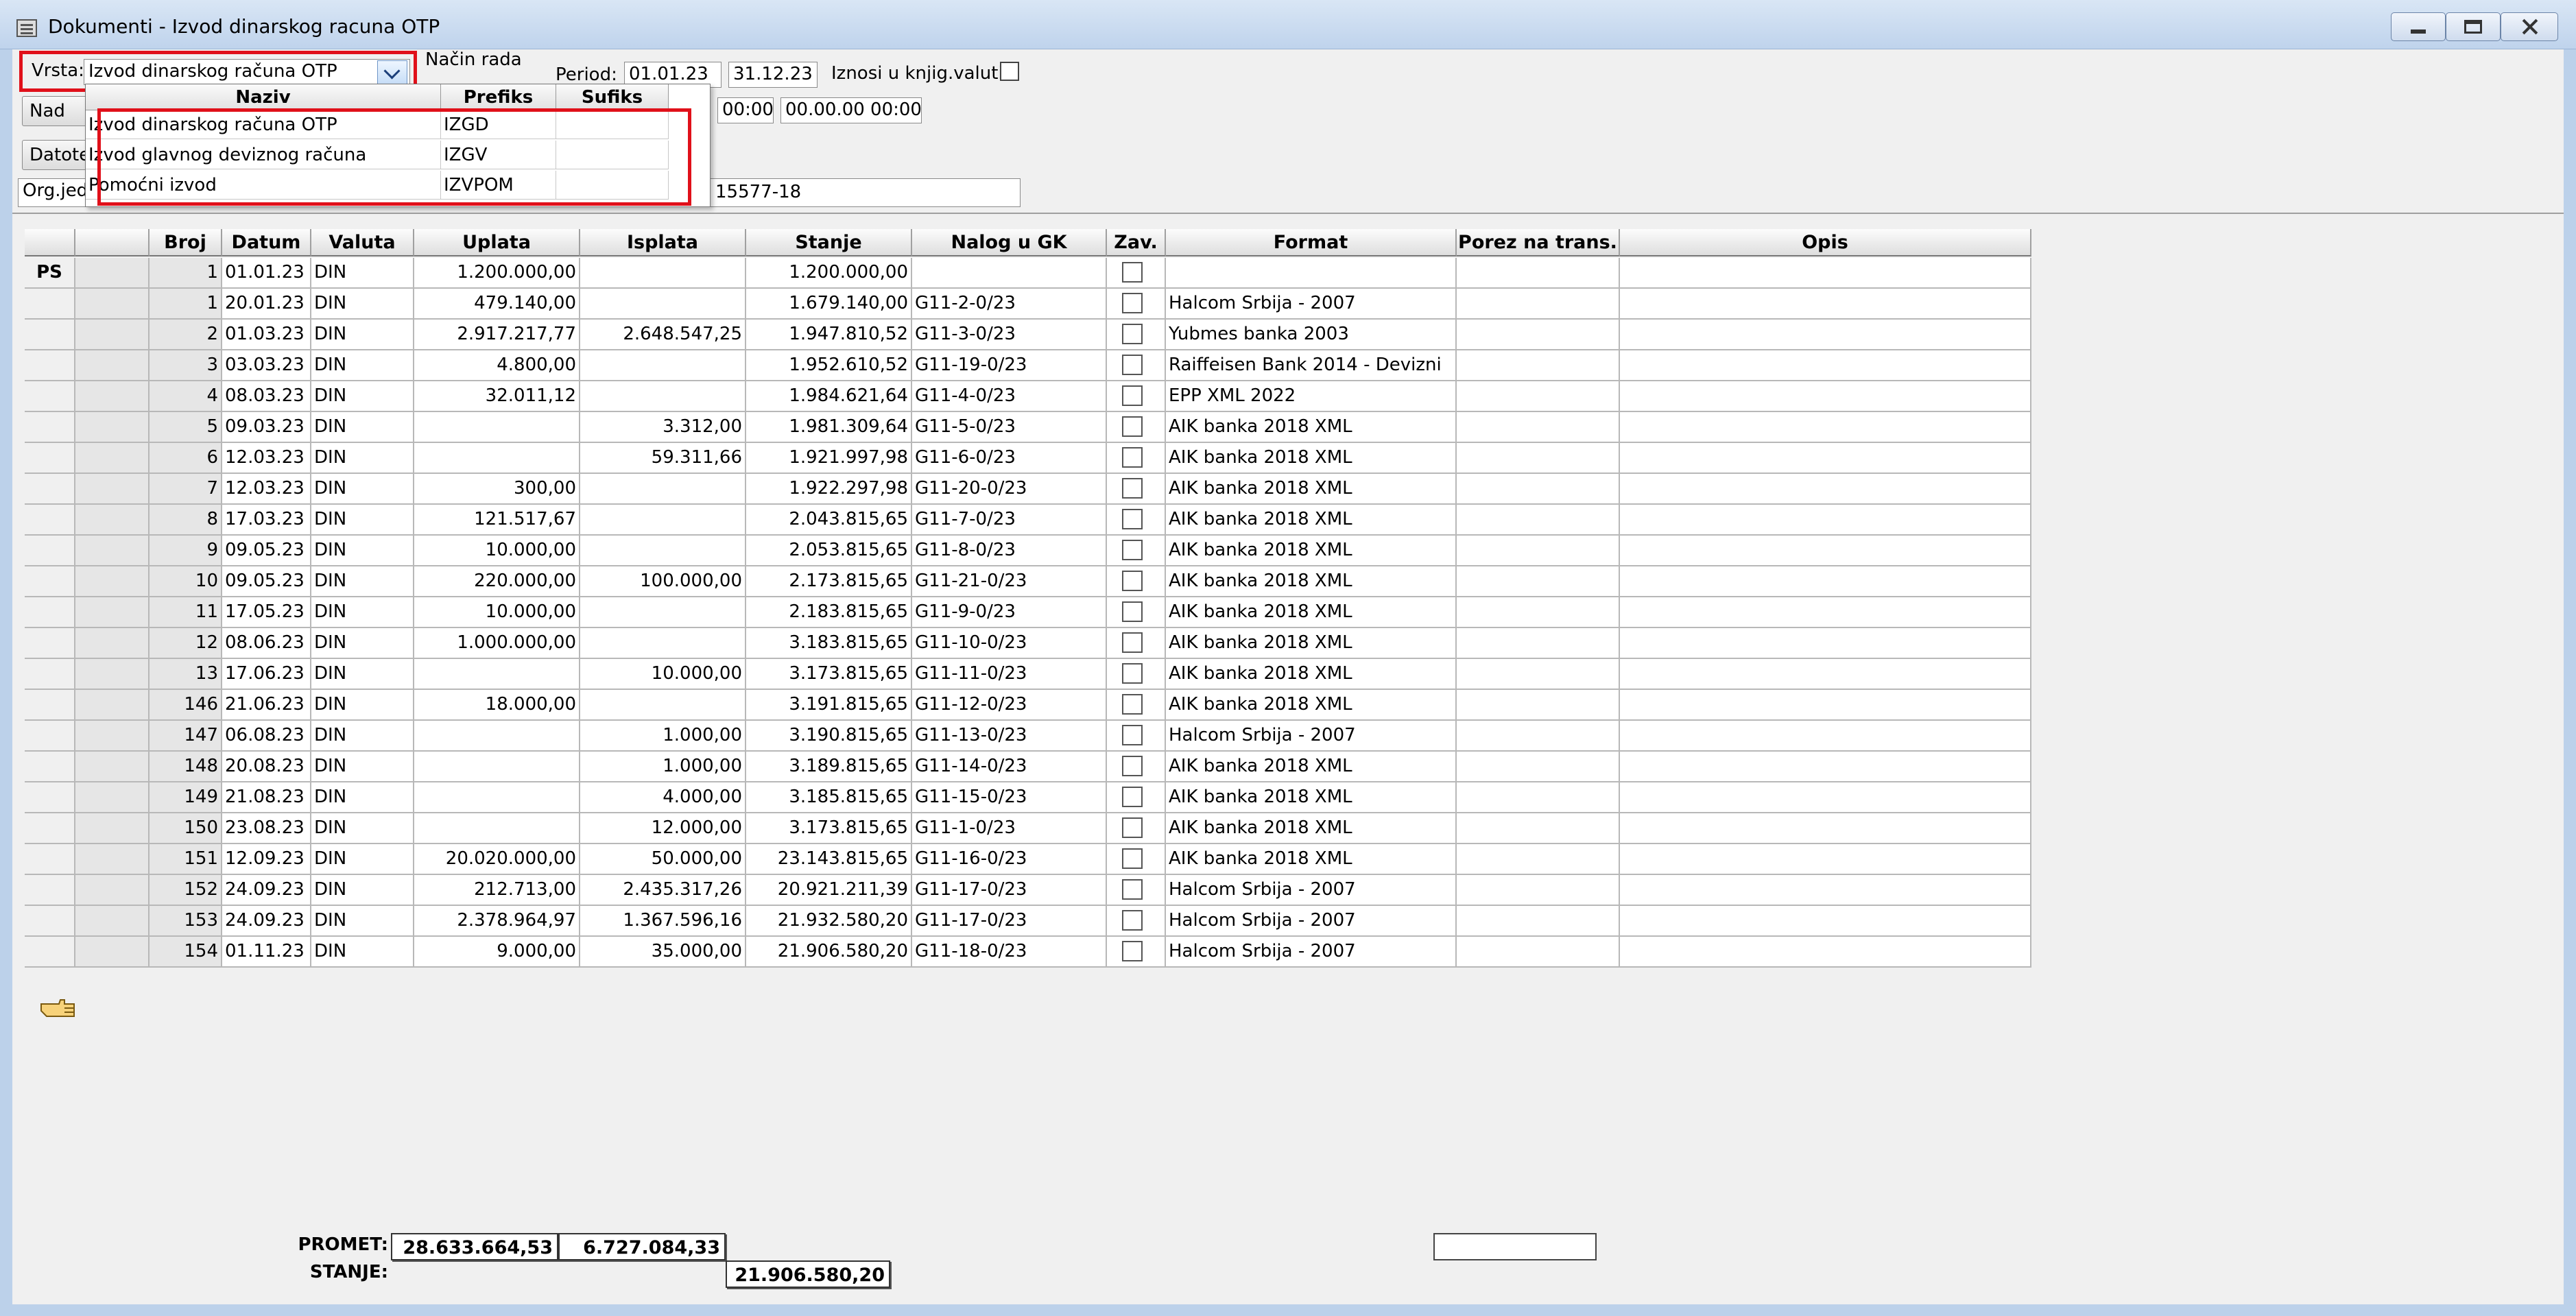  What do you see at coordinates (266, 396) in the screenshot?
I see `cell-datum: 08.03.23` at bounding box center [266, 396].